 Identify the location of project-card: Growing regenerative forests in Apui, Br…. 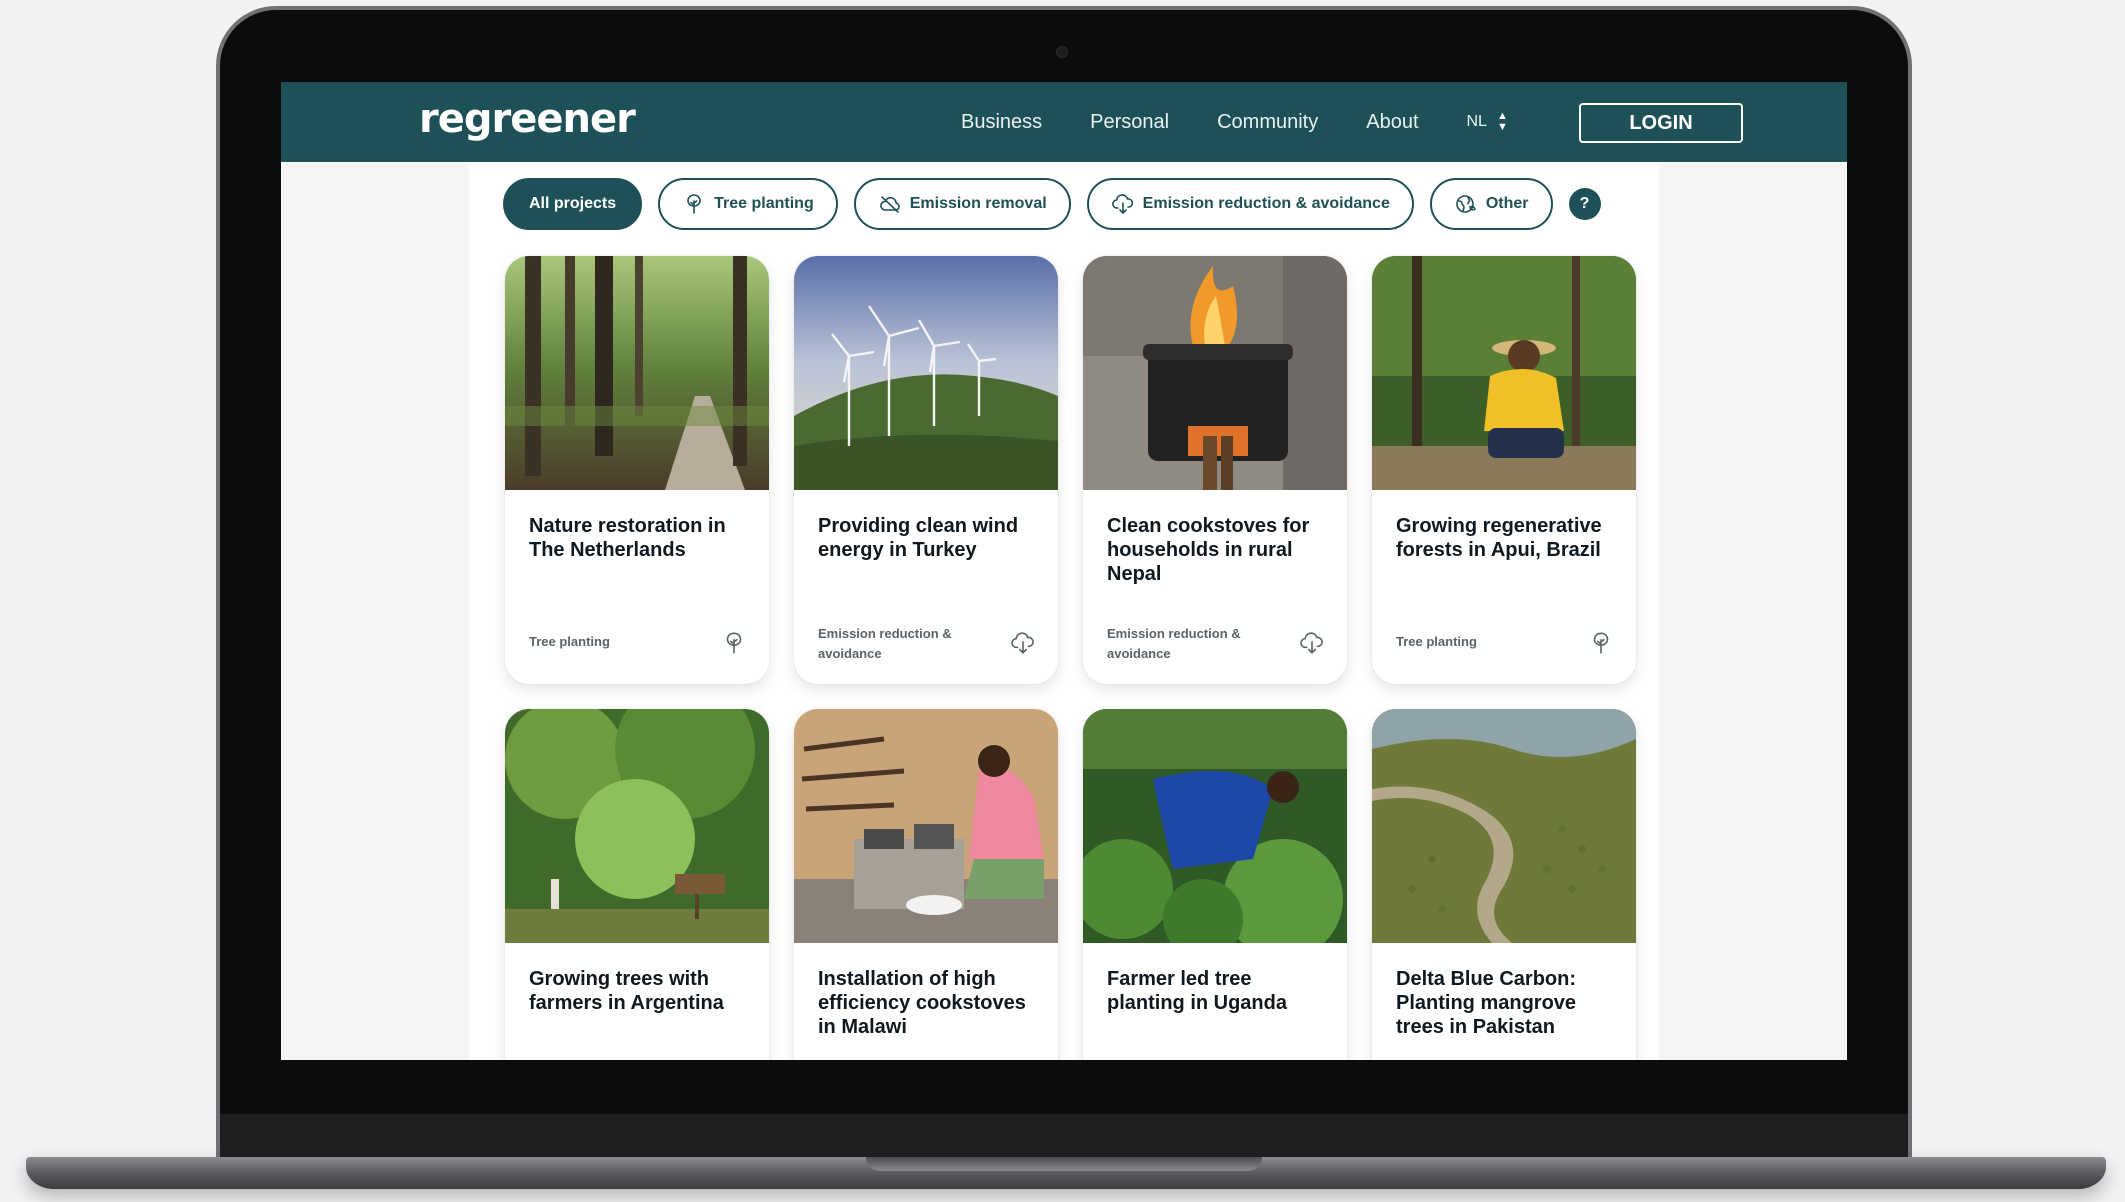
(1504, 470).